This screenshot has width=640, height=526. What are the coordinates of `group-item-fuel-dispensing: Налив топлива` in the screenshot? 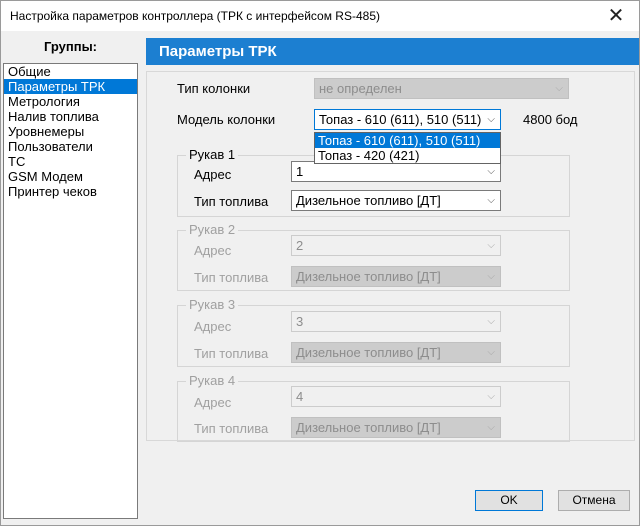 It's located at (70, 116).